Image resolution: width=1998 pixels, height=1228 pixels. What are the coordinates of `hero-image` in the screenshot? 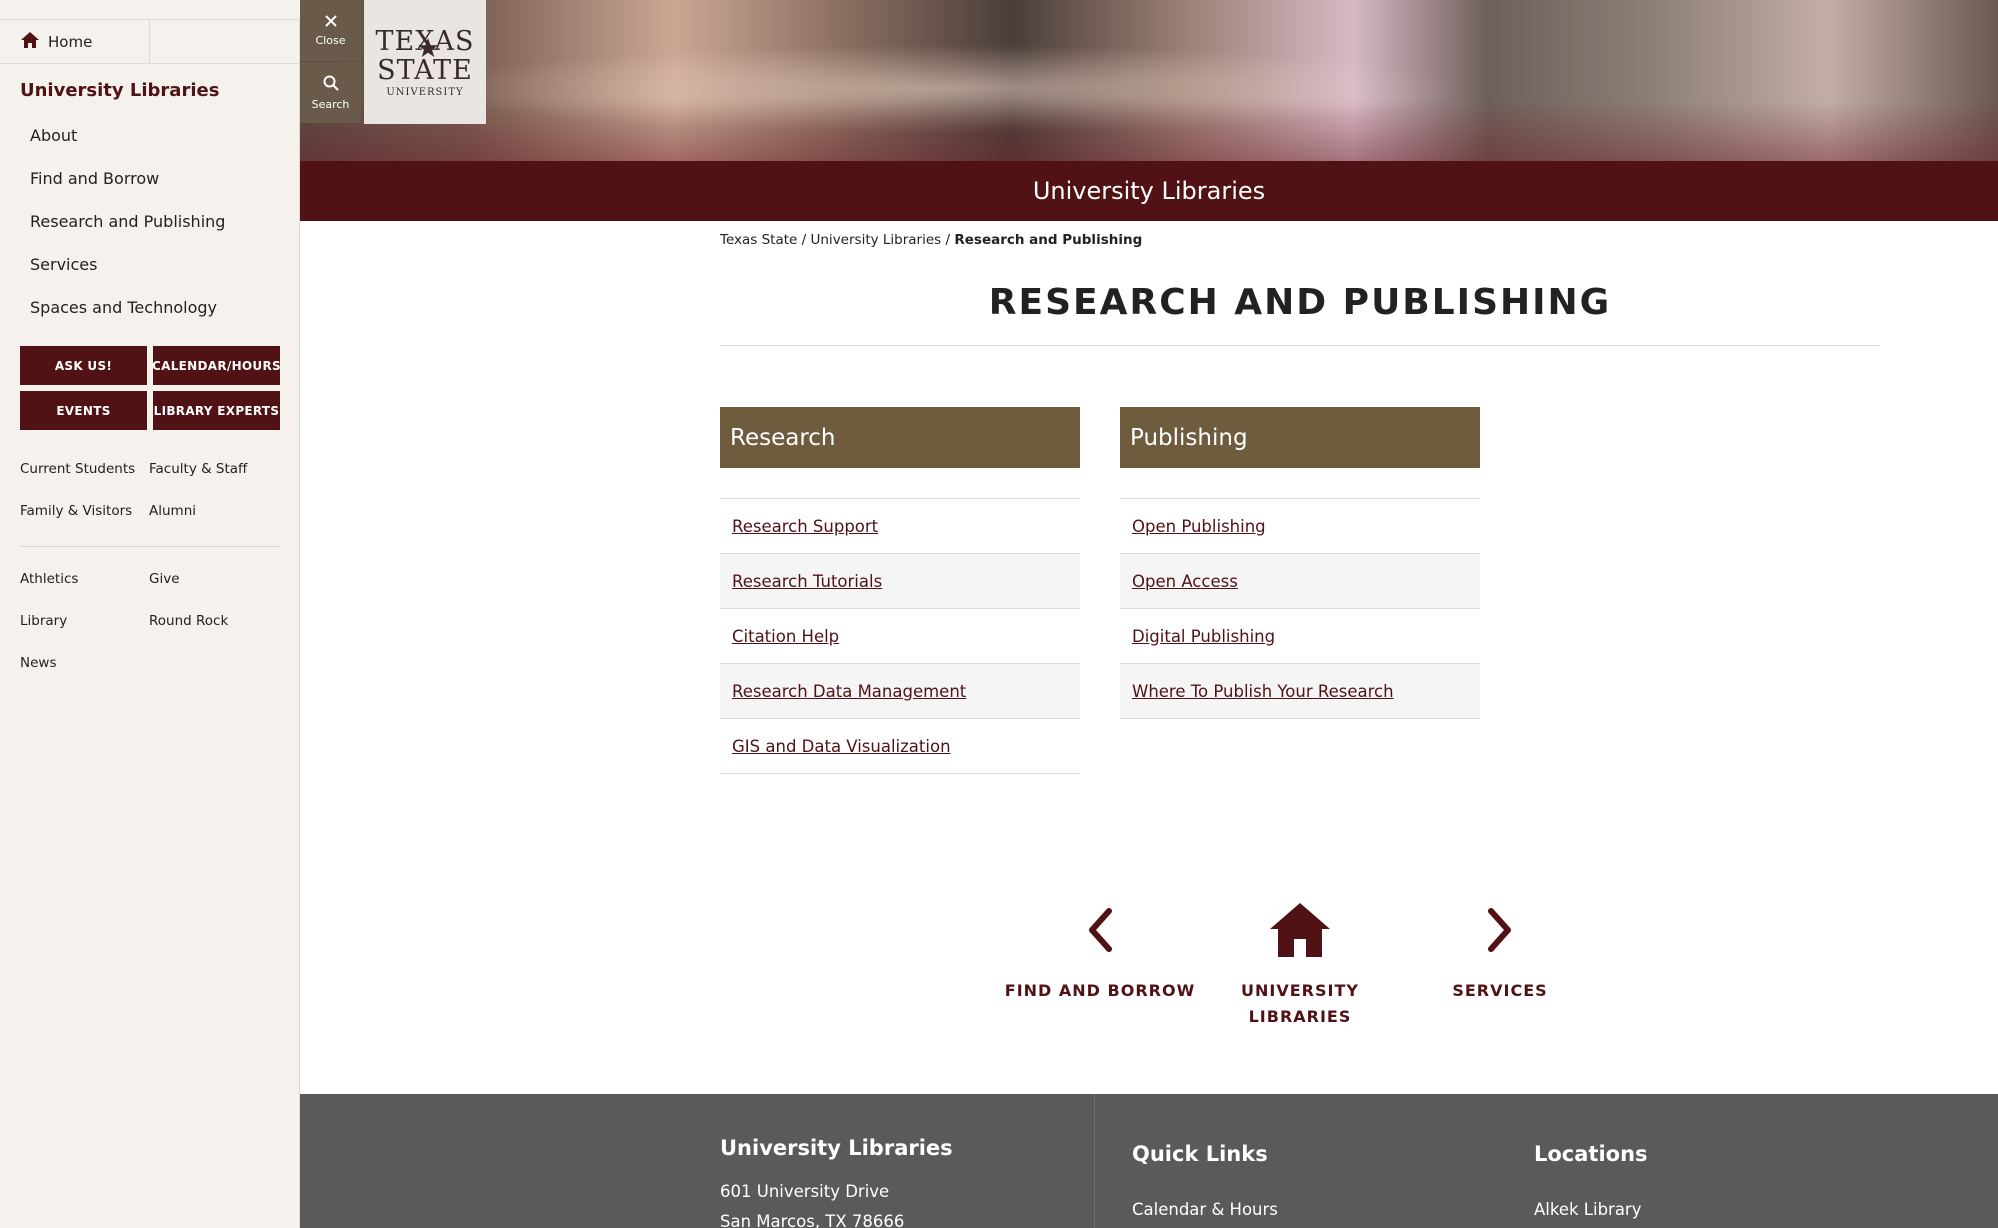 It's located at (1149, 80).